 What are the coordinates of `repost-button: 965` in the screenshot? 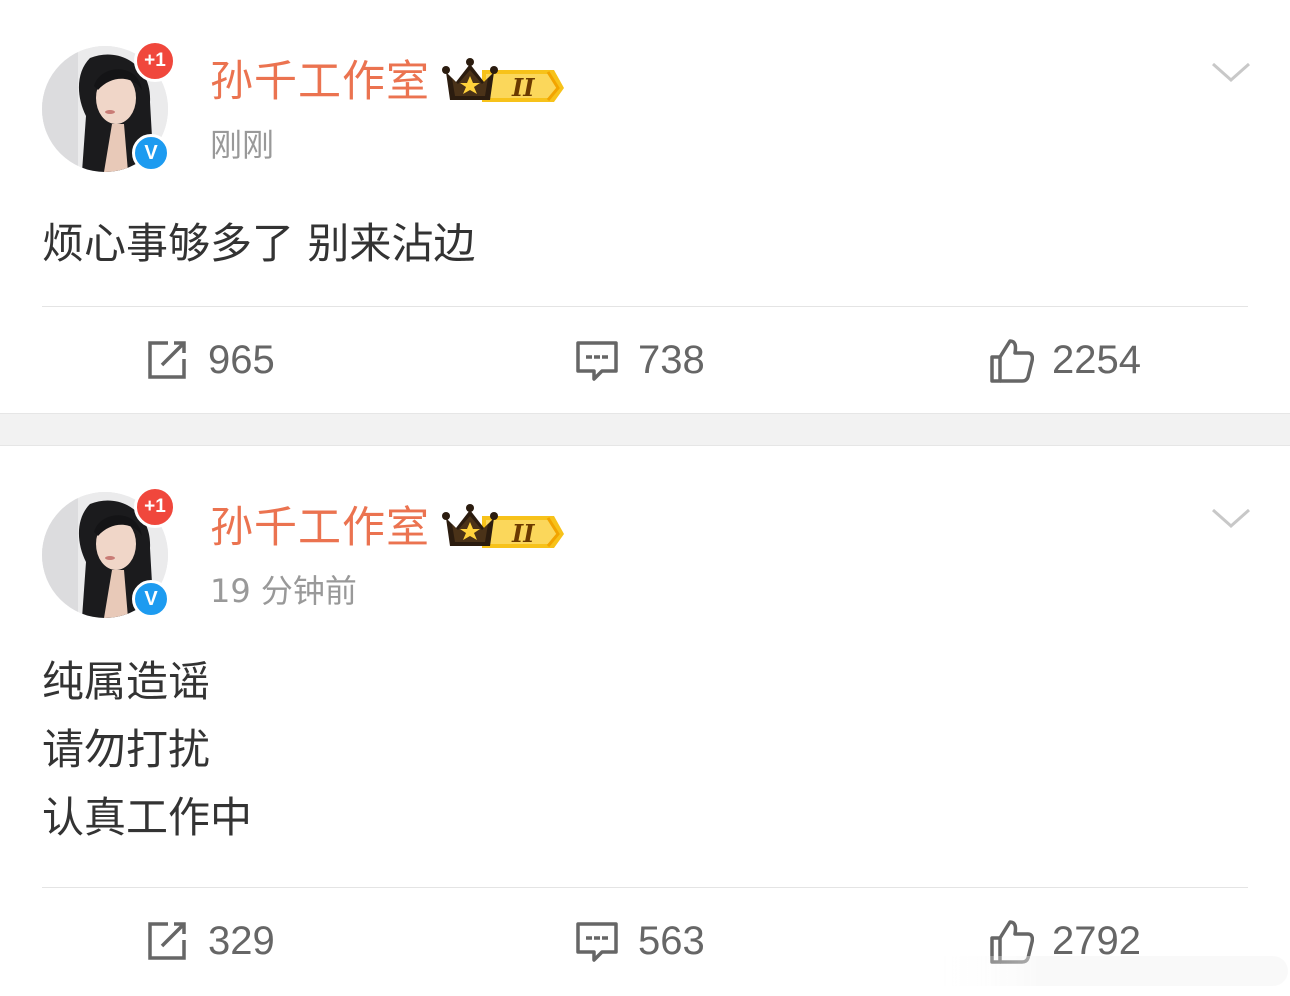 It's located at (209, 360).